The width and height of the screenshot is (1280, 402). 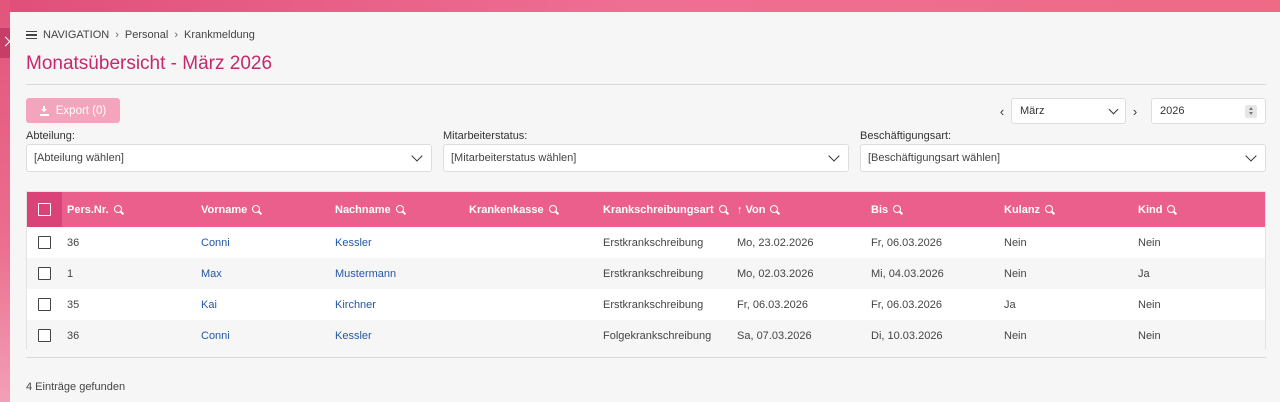 I want to click on abteilung-select: [Abteilung wählen], so click(x=229, y=158).